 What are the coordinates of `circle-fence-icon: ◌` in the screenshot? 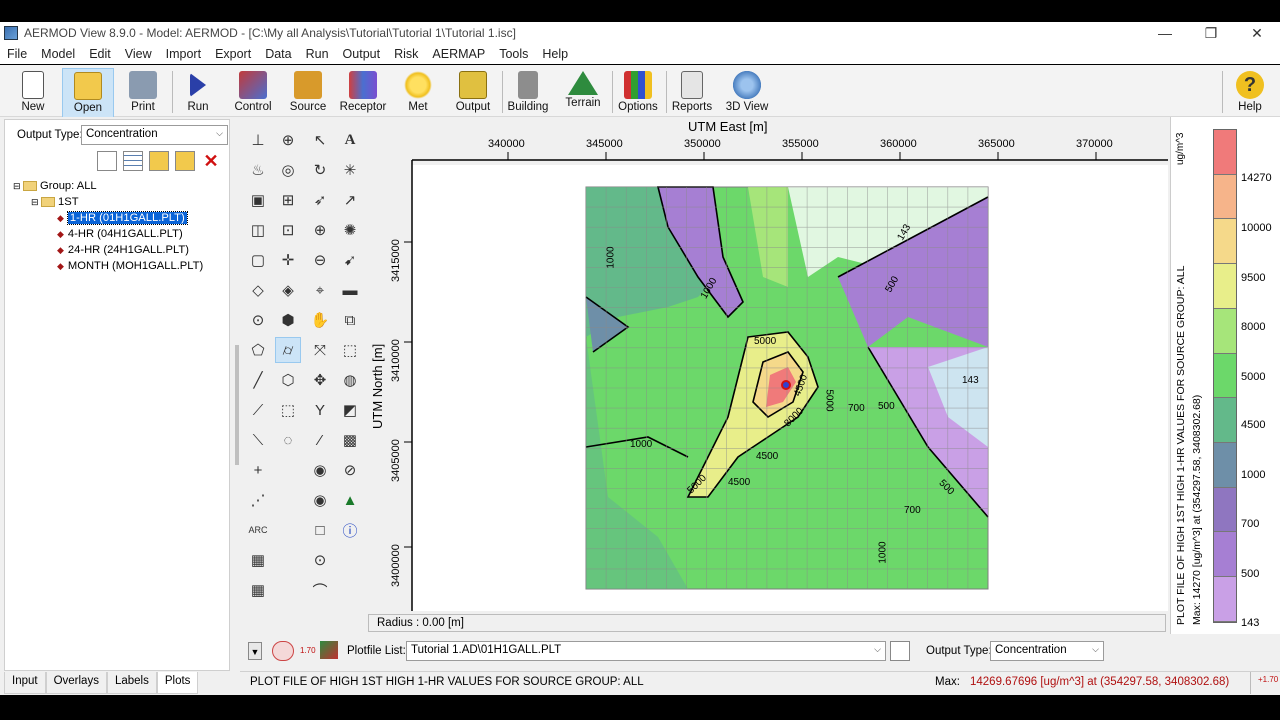 It's located at (288, 440).